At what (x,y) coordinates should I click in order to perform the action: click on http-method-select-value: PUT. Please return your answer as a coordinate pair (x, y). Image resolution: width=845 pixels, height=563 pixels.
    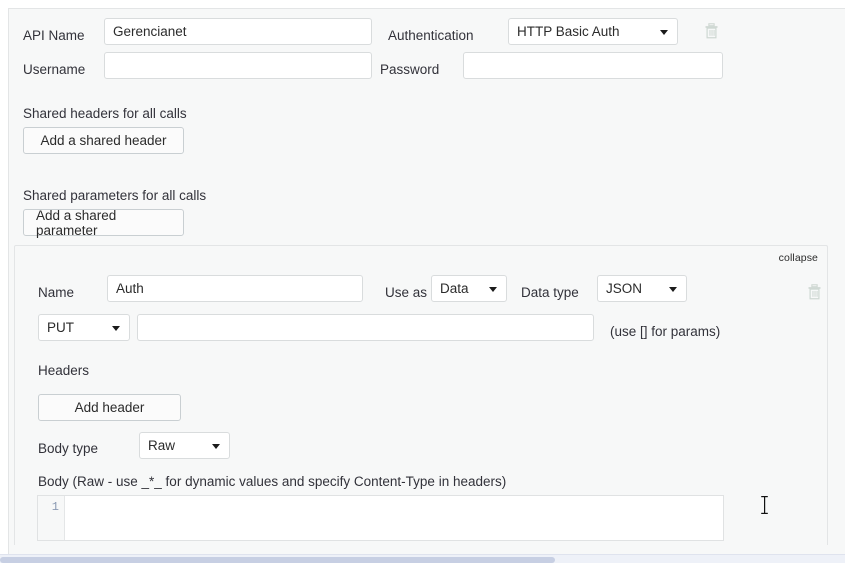
    Looking at the image, I should click on (60, 327).